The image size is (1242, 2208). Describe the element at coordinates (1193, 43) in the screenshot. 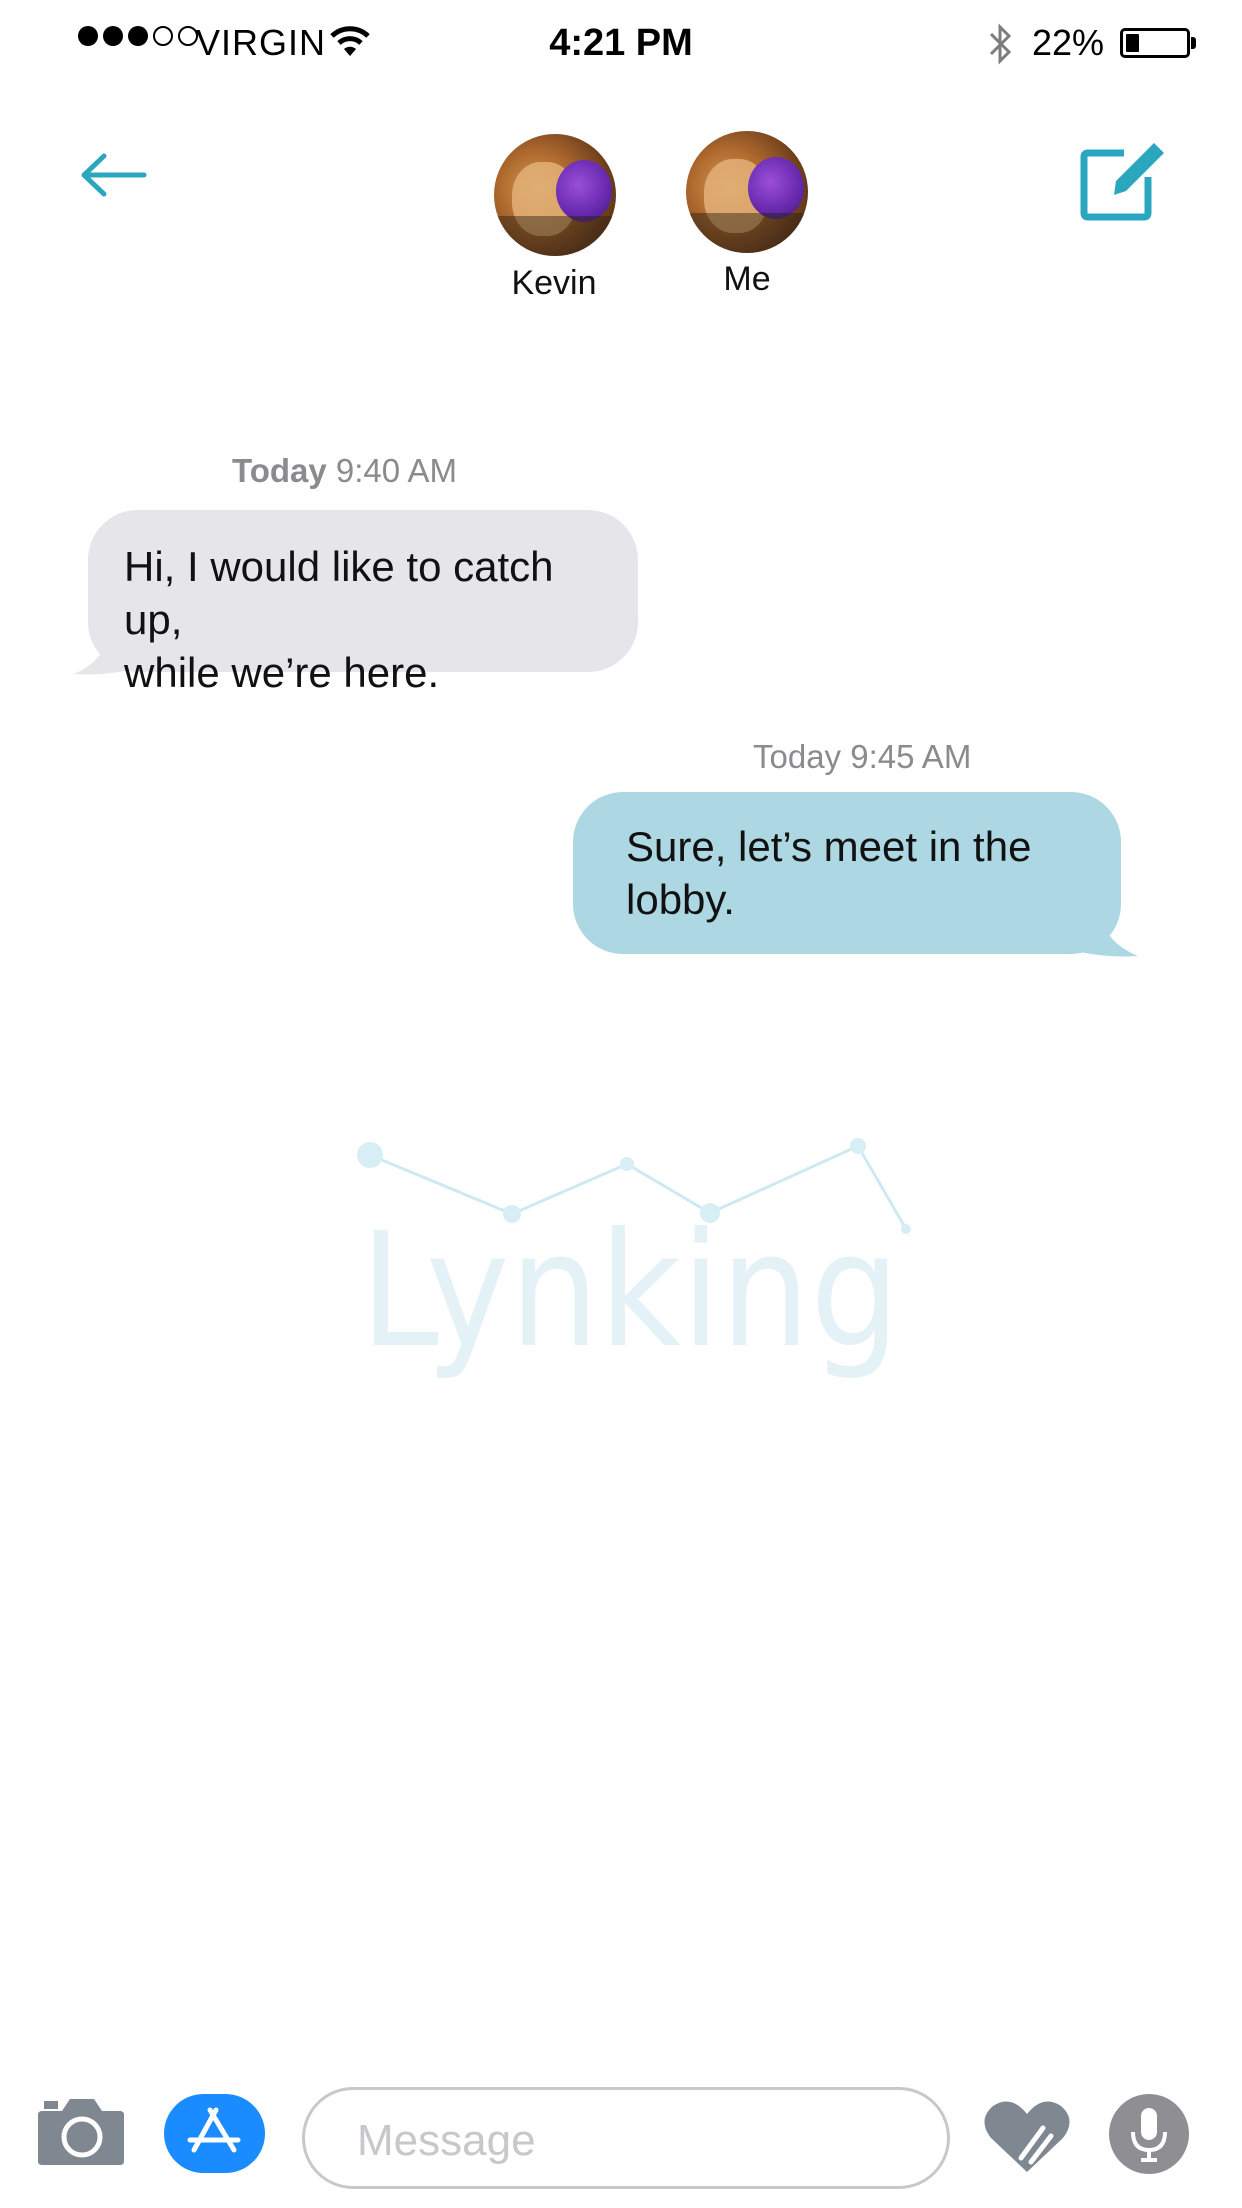

I see `battery-tip` at that location.